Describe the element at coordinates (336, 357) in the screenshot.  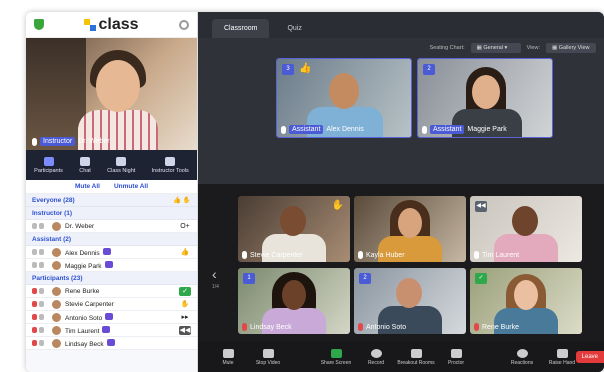
I see `share-screen-button: Share Screen` at that location.